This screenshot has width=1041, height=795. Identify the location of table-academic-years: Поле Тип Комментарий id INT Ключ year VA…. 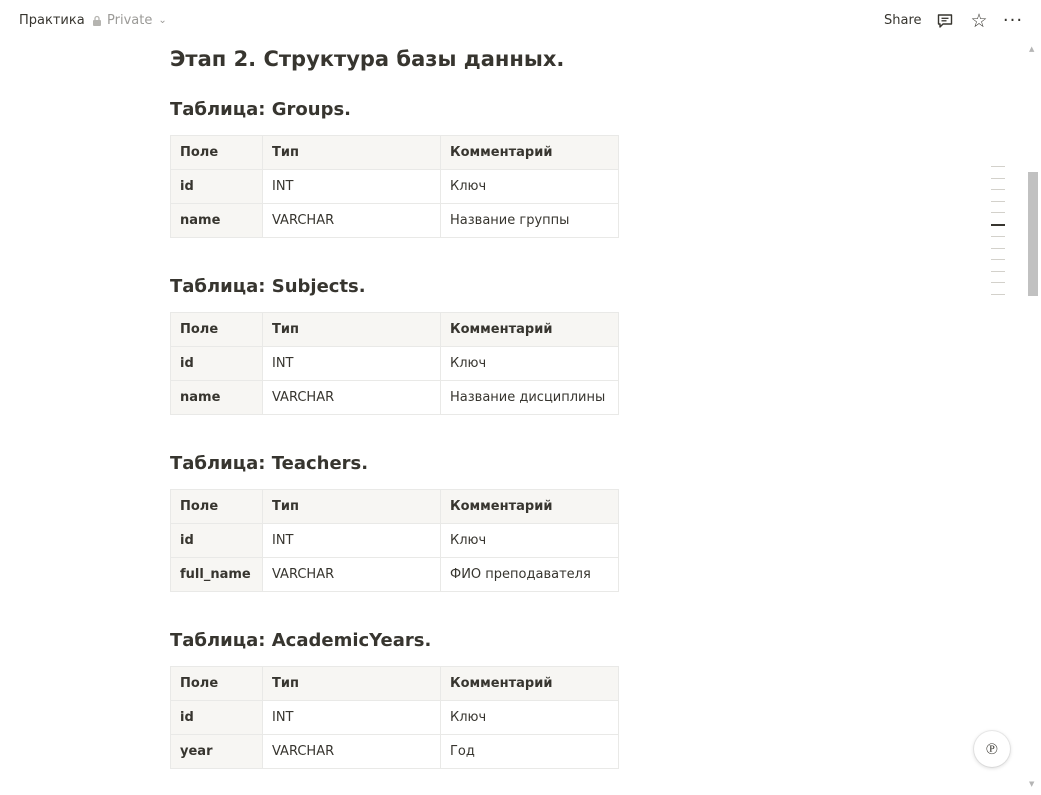
(394, 717).